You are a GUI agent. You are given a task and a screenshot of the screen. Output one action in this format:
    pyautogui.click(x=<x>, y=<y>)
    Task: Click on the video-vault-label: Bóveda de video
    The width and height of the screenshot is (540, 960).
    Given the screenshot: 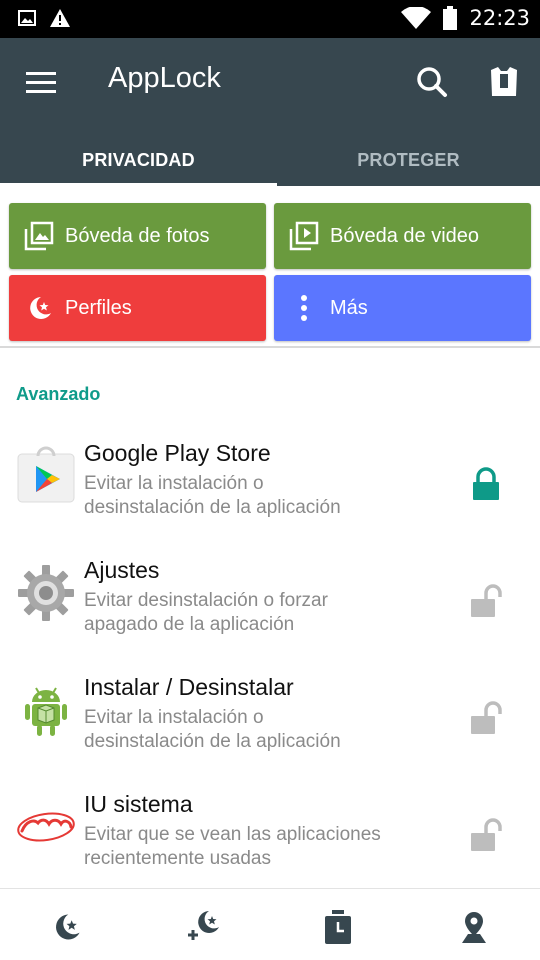 What is the action you would take?
    pyautogui.click(x=405, y=235)
    